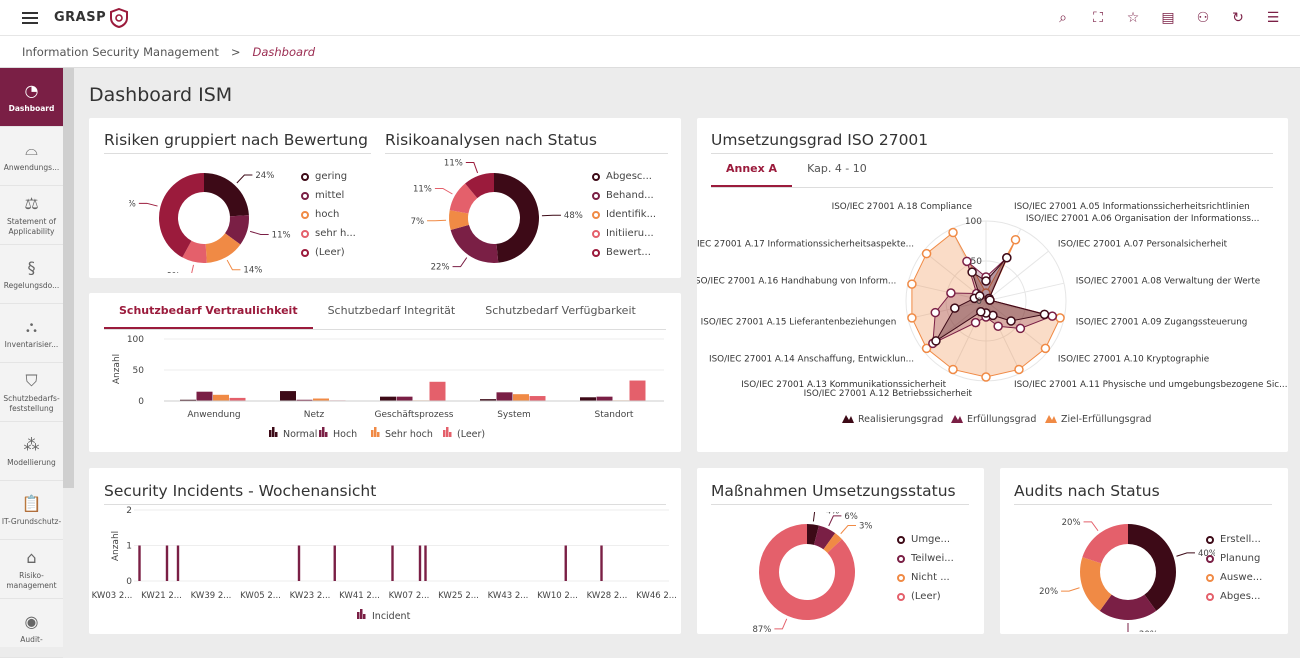 The height and width of the screenshot is (658, 1300). What do you see at coordinates (471, 434) in the screenshot?
I see `legend-label: (Leer)` at bounding box center [471, 434].